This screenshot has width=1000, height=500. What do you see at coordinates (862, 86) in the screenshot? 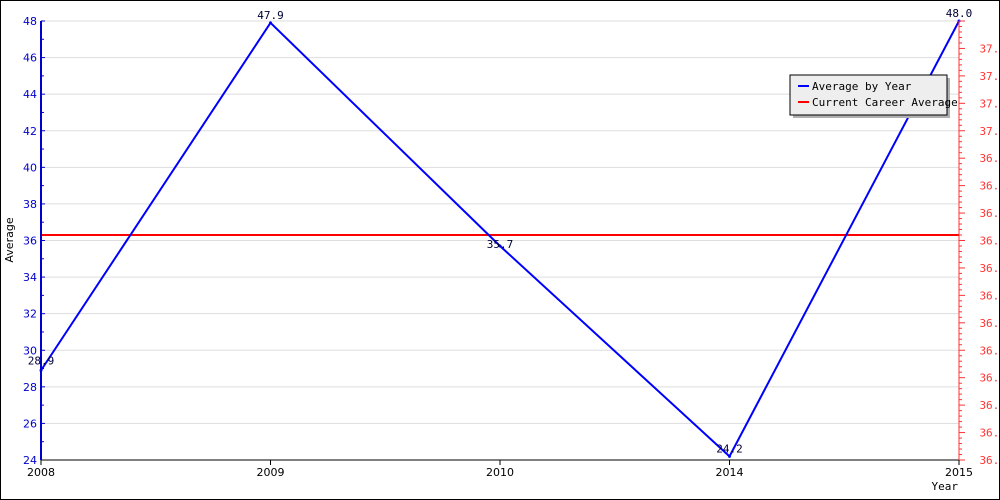
I see `legend-label-average-by-year: Average by Year` at bounding box center [862, 86].